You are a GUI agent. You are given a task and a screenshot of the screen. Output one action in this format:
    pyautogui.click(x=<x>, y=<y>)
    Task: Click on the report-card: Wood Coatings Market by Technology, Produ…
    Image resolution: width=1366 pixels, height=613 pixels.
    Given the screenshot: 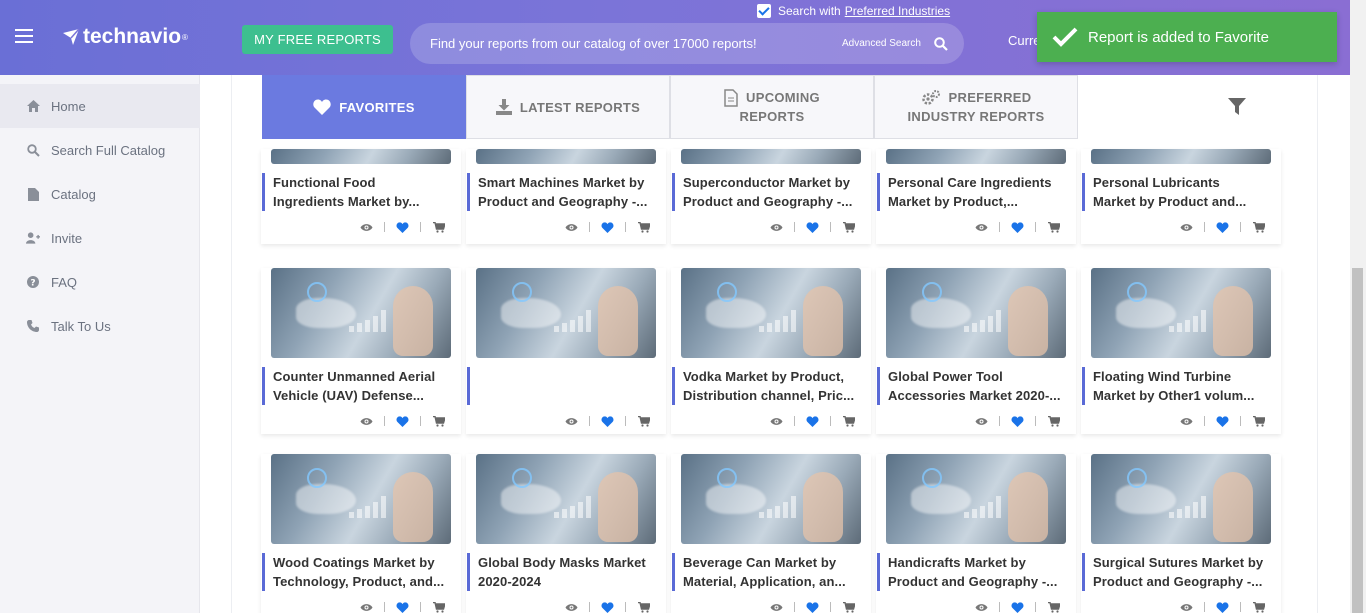 What is the action you would take?
    pyautogui.click(x=361, y=533)
    